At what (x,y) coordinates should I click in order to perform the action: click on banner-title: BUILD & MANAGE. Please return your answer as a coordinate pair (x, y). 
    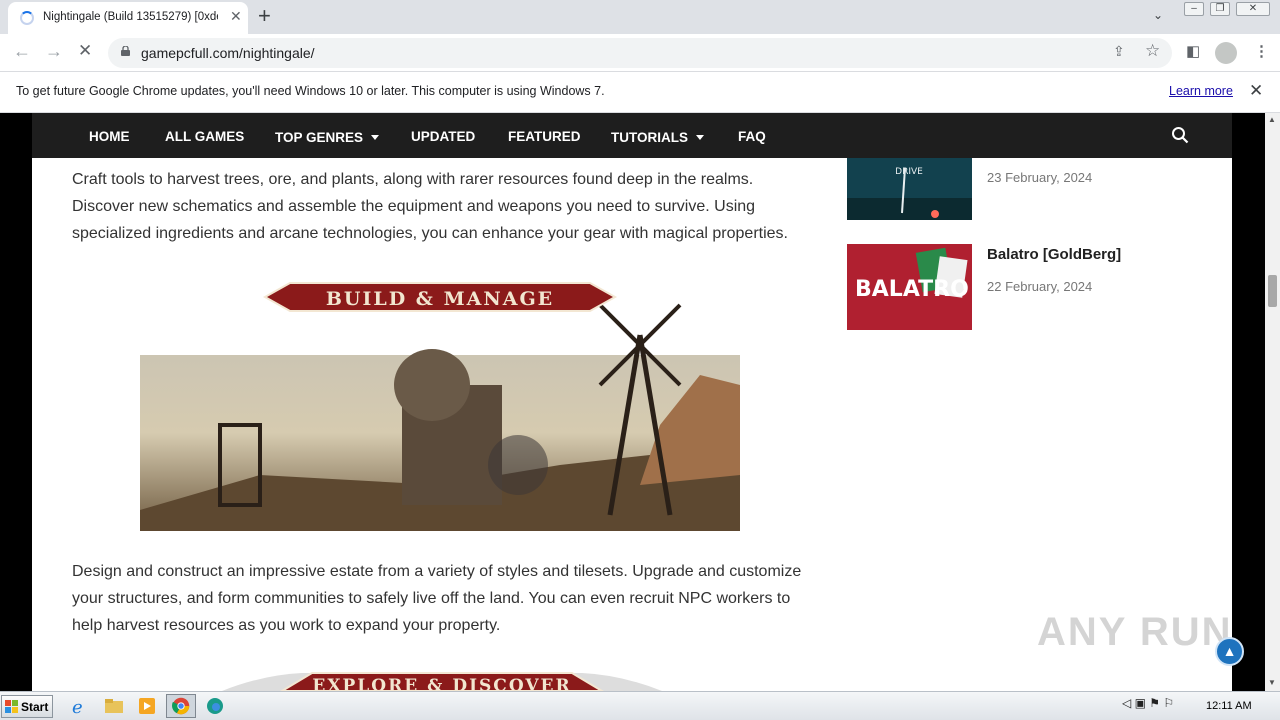
    Looking at the image, I should click on (440, 299).